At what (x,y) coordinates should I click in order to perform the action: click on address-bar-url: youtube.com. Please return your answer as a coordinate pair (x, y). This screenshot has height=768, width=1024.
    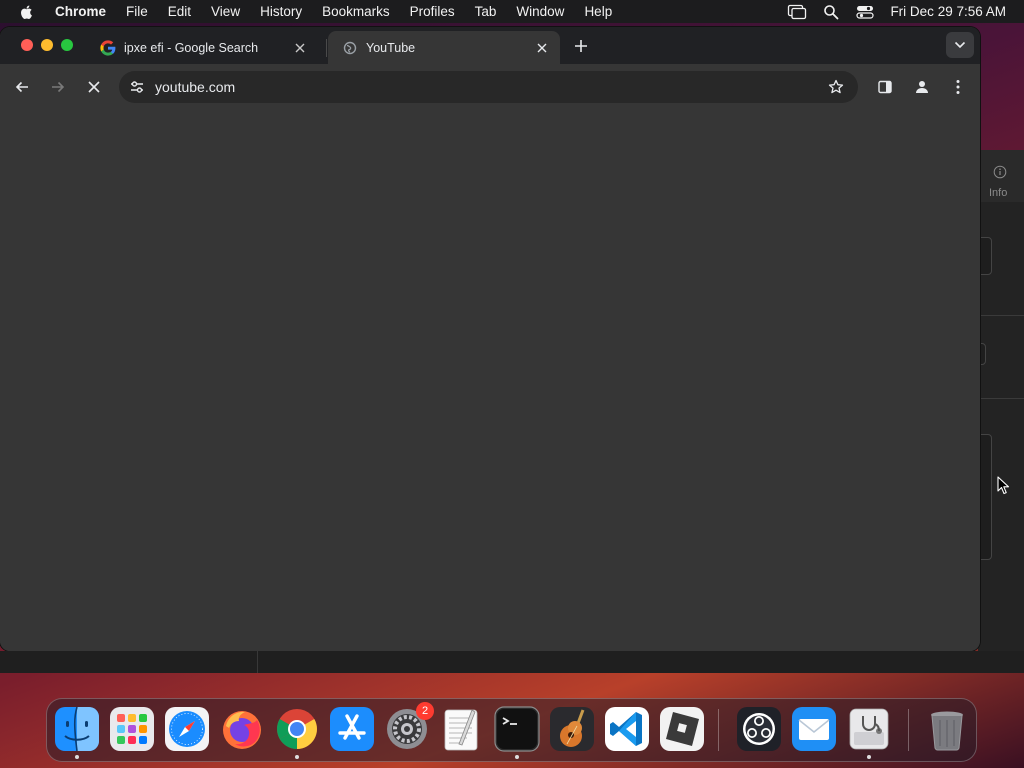
    Looking at the image, I should click on (490, 87).